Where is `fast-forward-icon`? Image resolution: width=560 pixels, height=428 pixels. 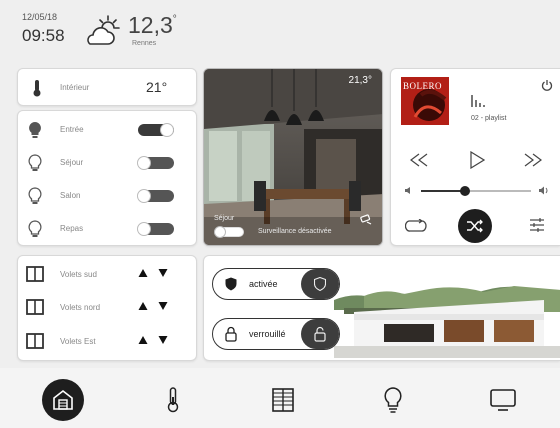
fast-forward-icon is located at coordinates (533, 160).